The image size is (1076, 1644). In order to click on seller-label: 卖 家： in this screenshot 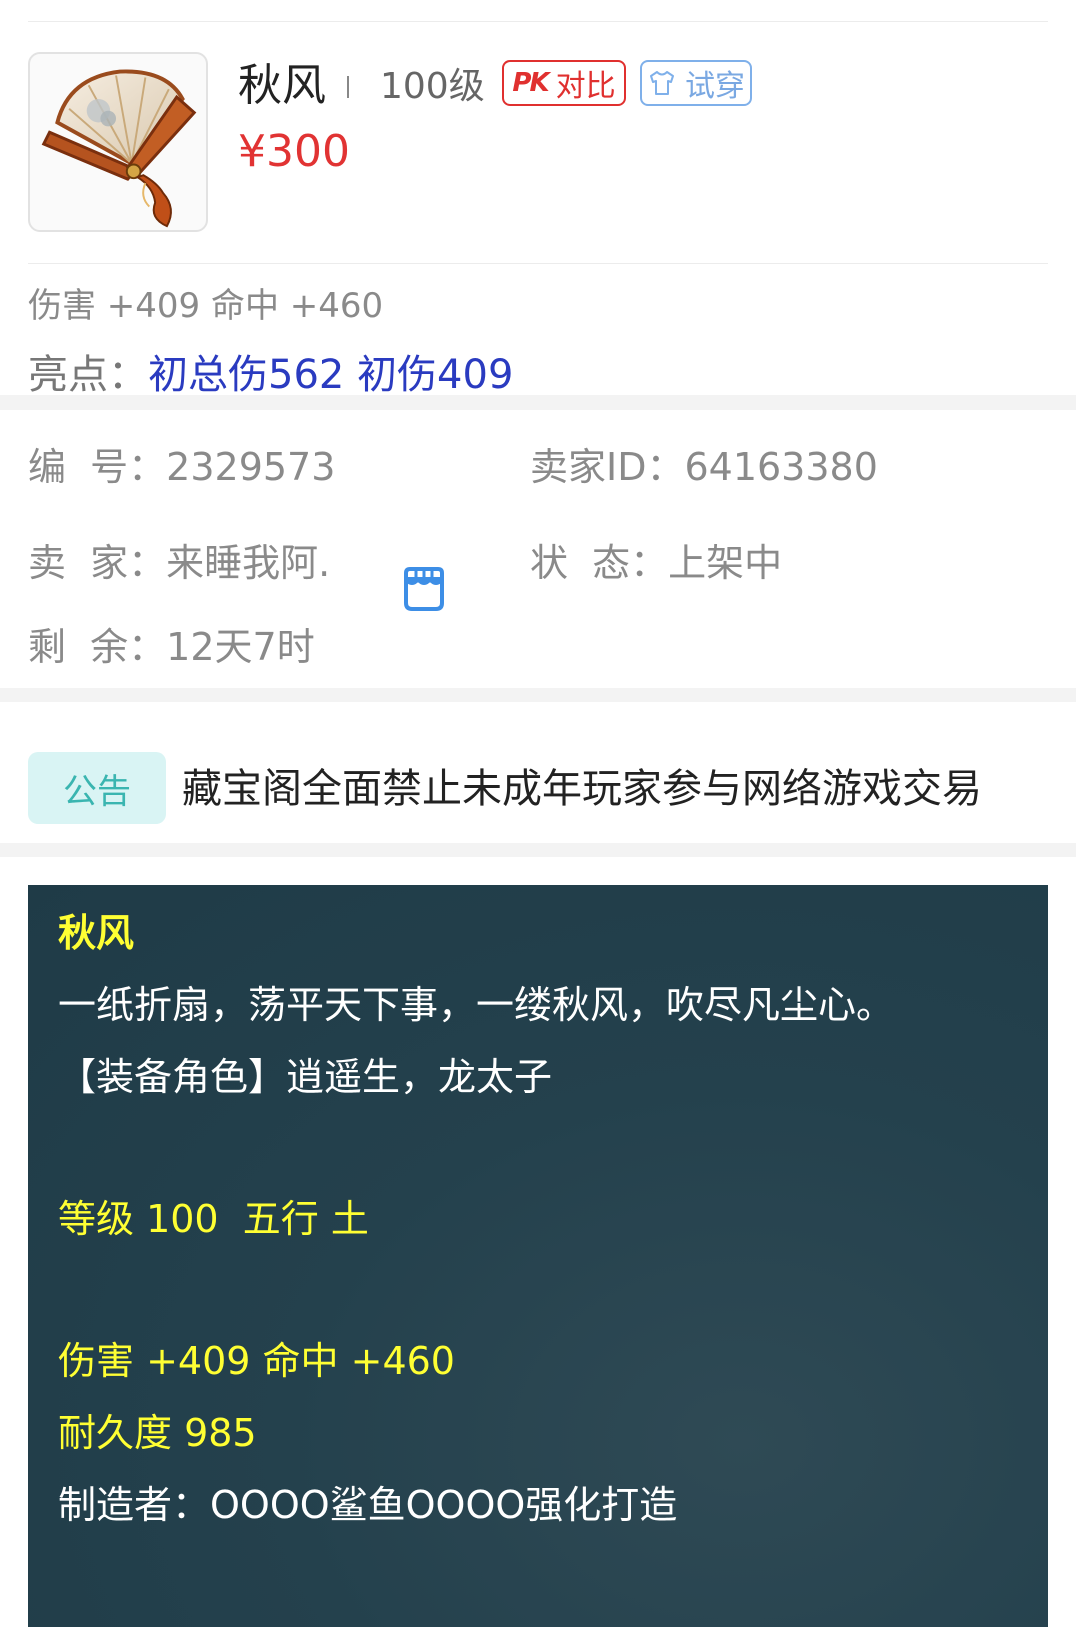, I will do `click(97, 563)`.